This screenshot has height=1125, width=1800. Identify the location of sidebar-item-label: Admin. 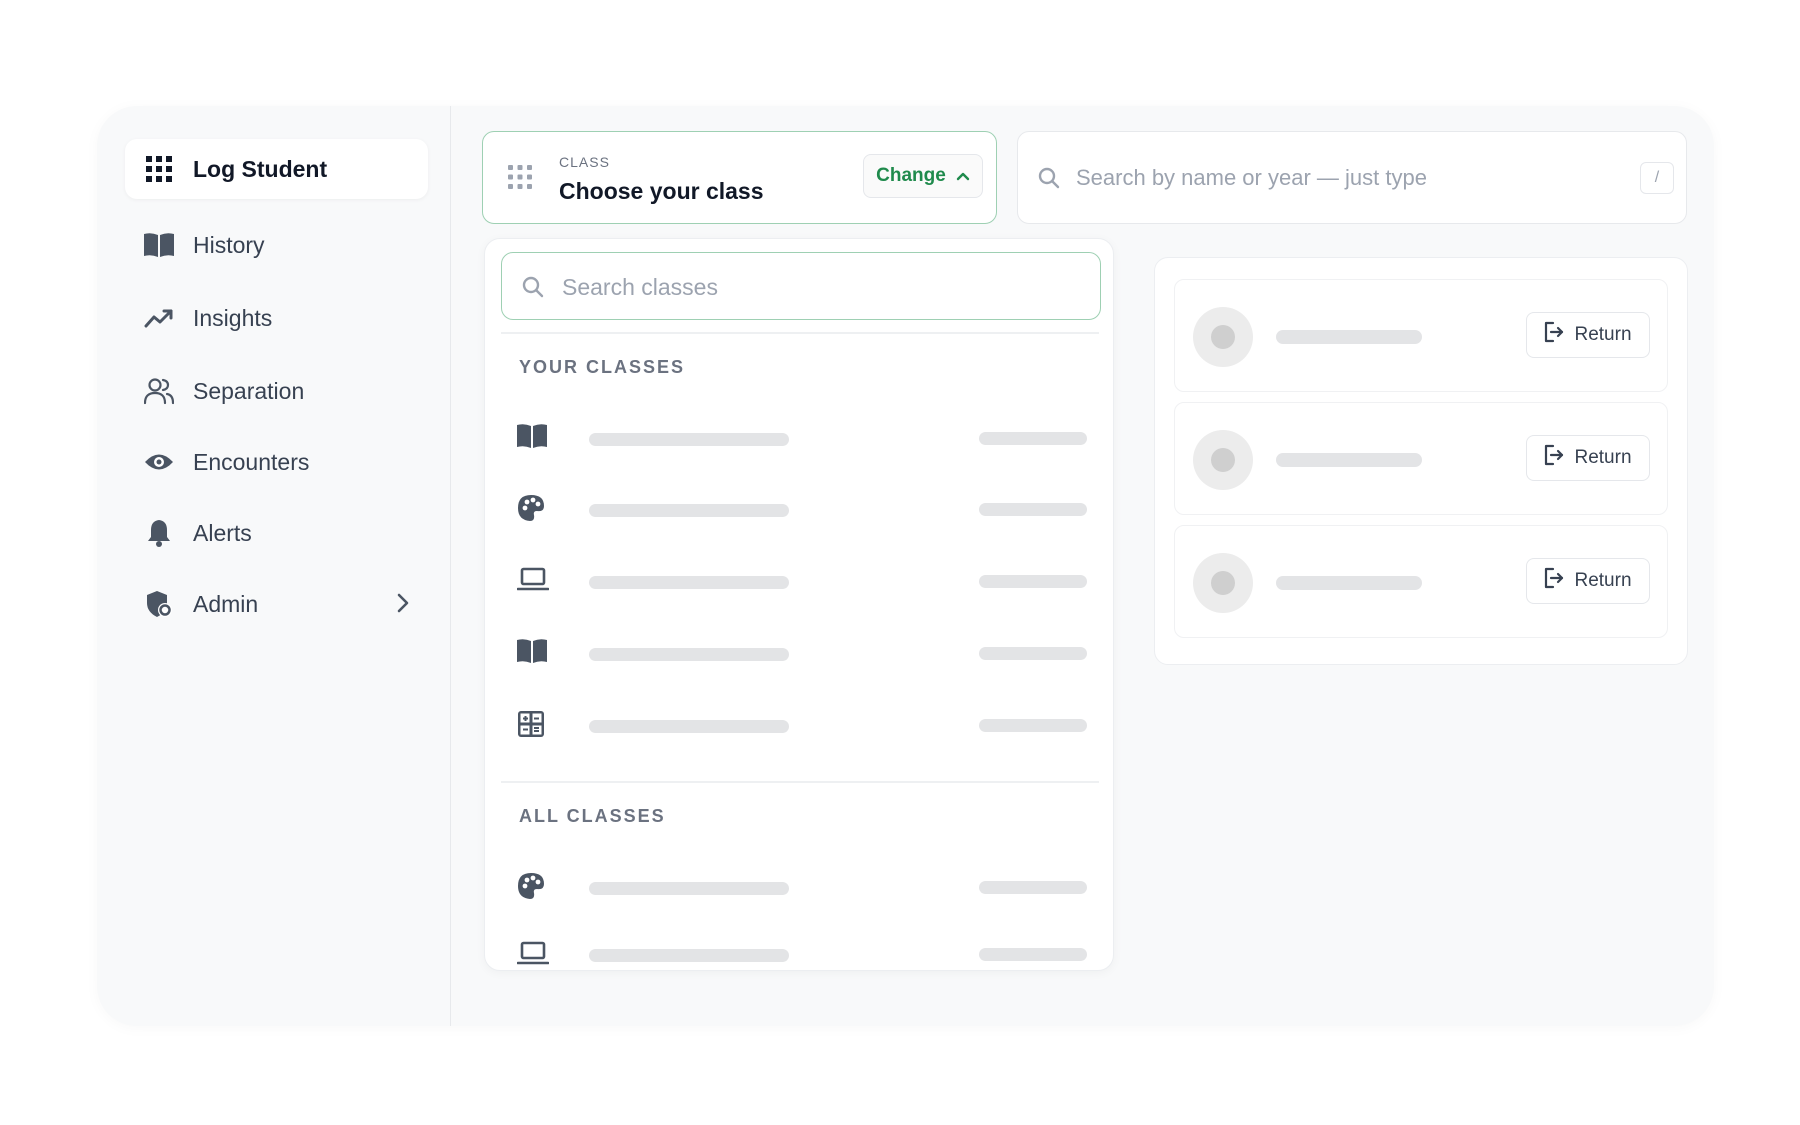
(226, 603).